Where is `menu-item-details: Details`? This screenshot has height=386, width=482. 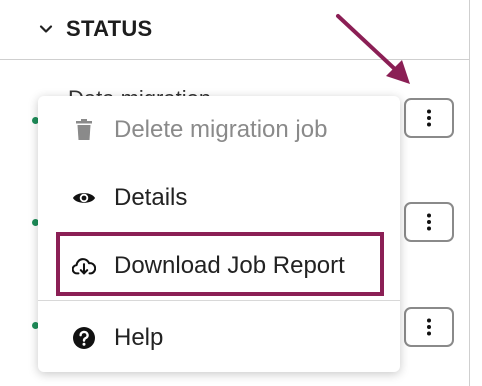
menu-item-details: Details is located at coordinates (219, 198).